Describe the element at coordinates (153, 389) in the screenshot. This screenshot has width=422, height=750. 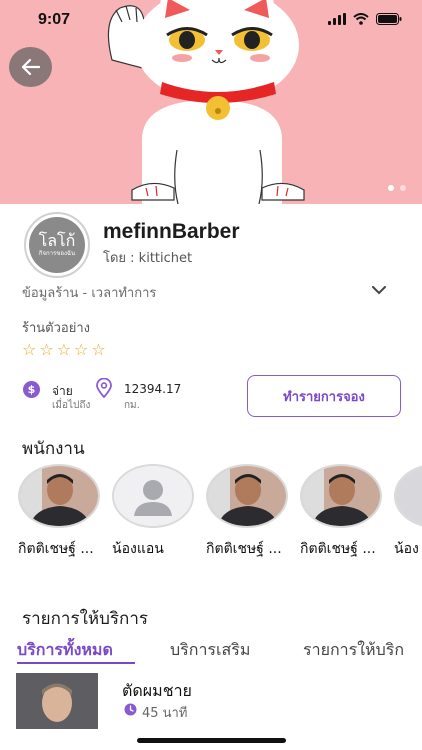
I see `distance-value: 12394.17` at that location.